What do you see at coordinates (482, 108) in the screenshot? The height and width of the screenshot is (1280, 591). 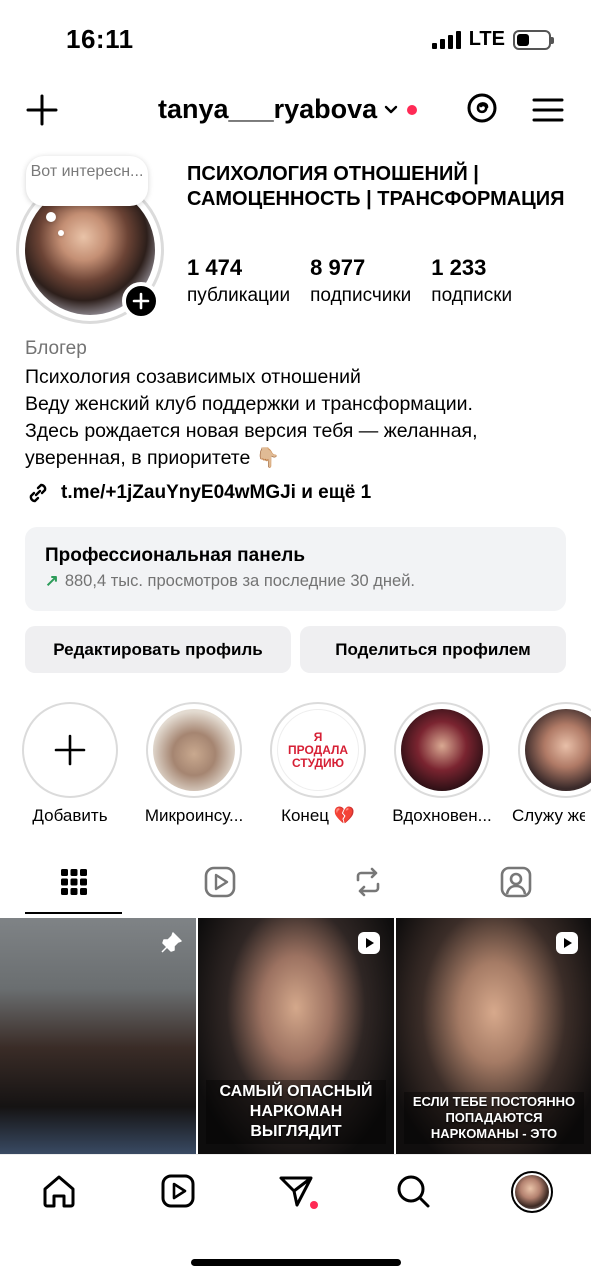 I see `threads-icon` at bounding box center [482, 108].